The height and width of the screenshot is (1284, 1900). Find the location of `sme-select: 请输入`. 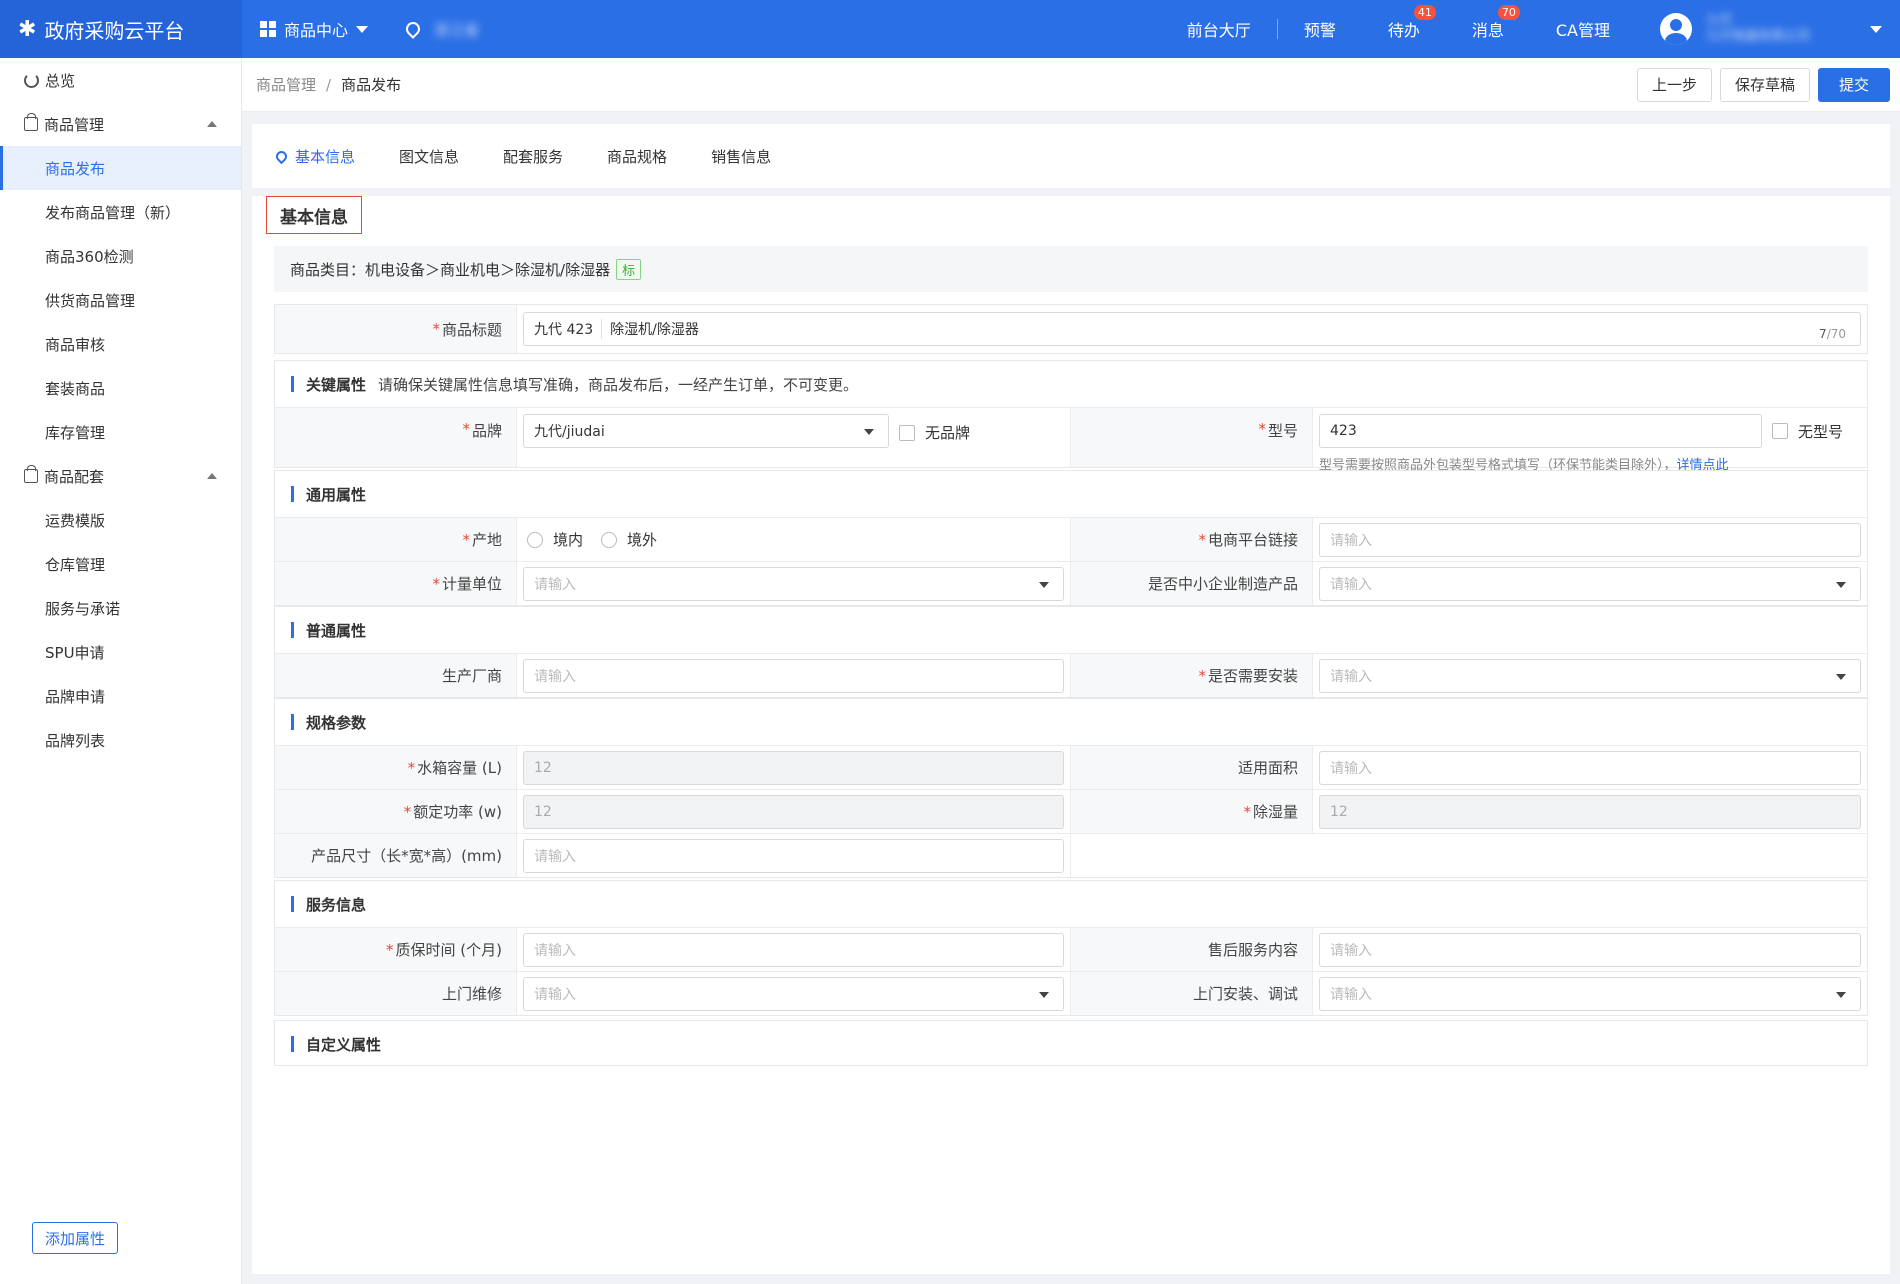

sme-select: 请输入 is located at coordinates (1590, 583).